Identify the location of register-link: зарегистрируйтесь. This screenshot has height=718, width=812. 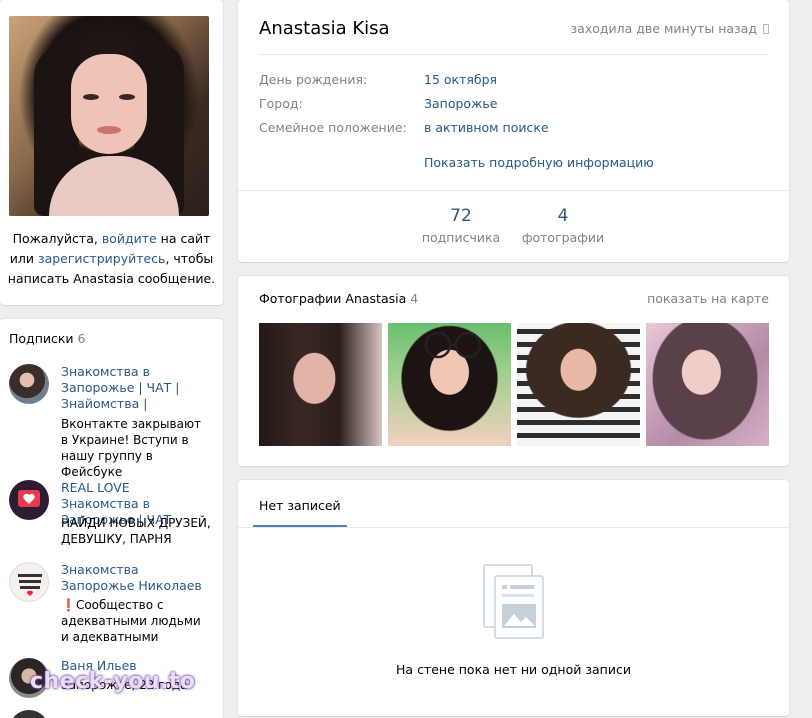
(102, 258).